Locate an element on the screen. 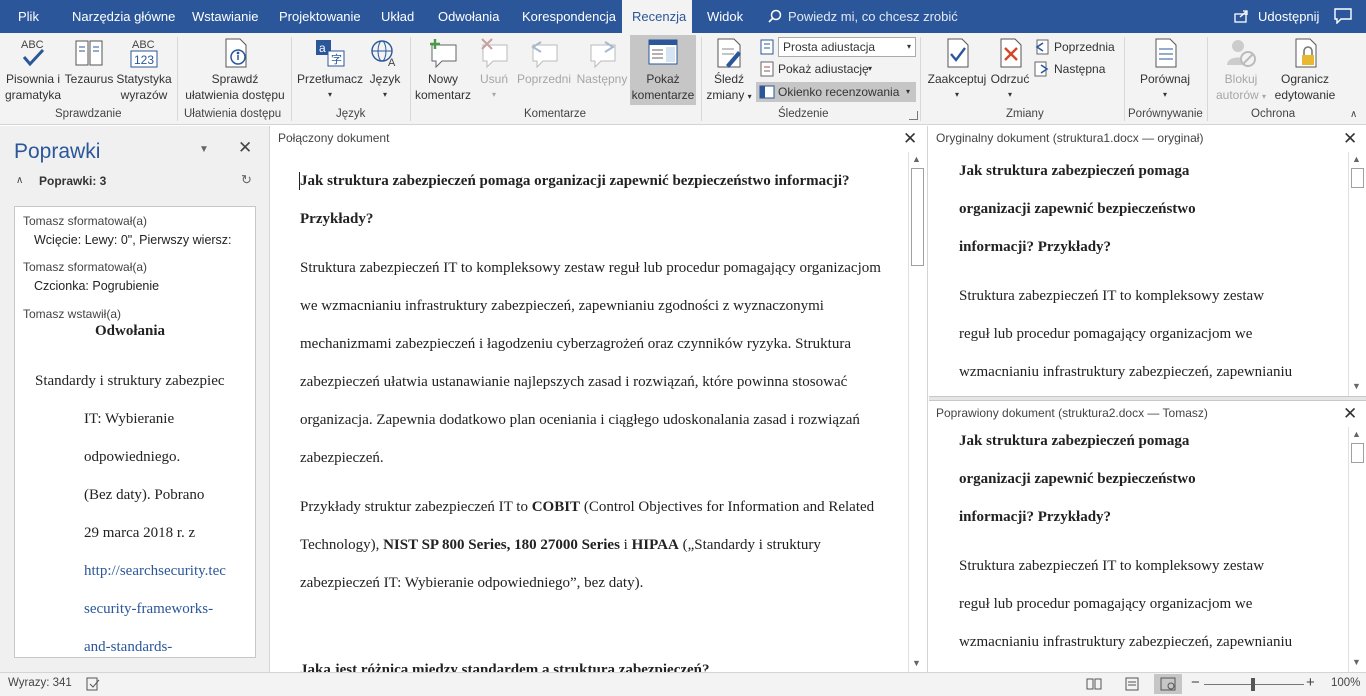  translate-button: a字 Przetłumacz ▾ is located at coordinates (330, 70).